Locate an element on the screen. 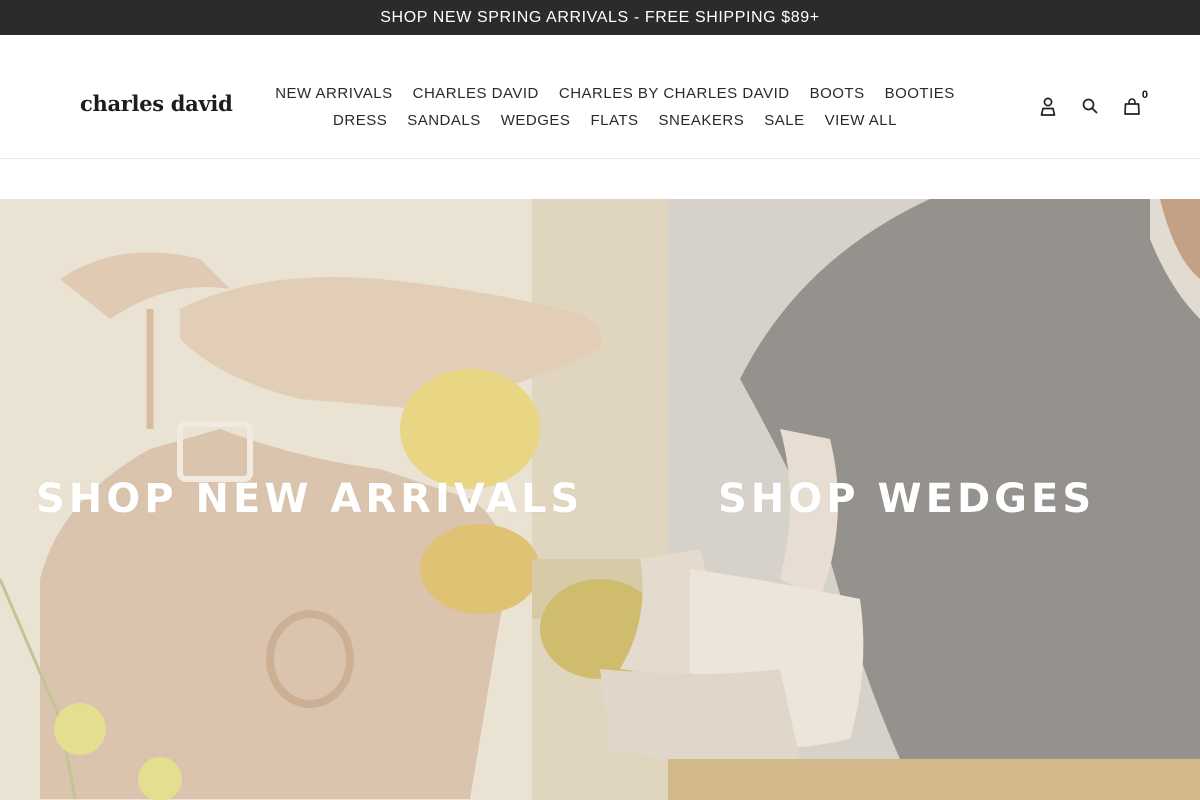 Image resolution: width=1200 pixels, height=800 pixels. nav-view-all: VIEW ALL is located at coordinates (861, 120).